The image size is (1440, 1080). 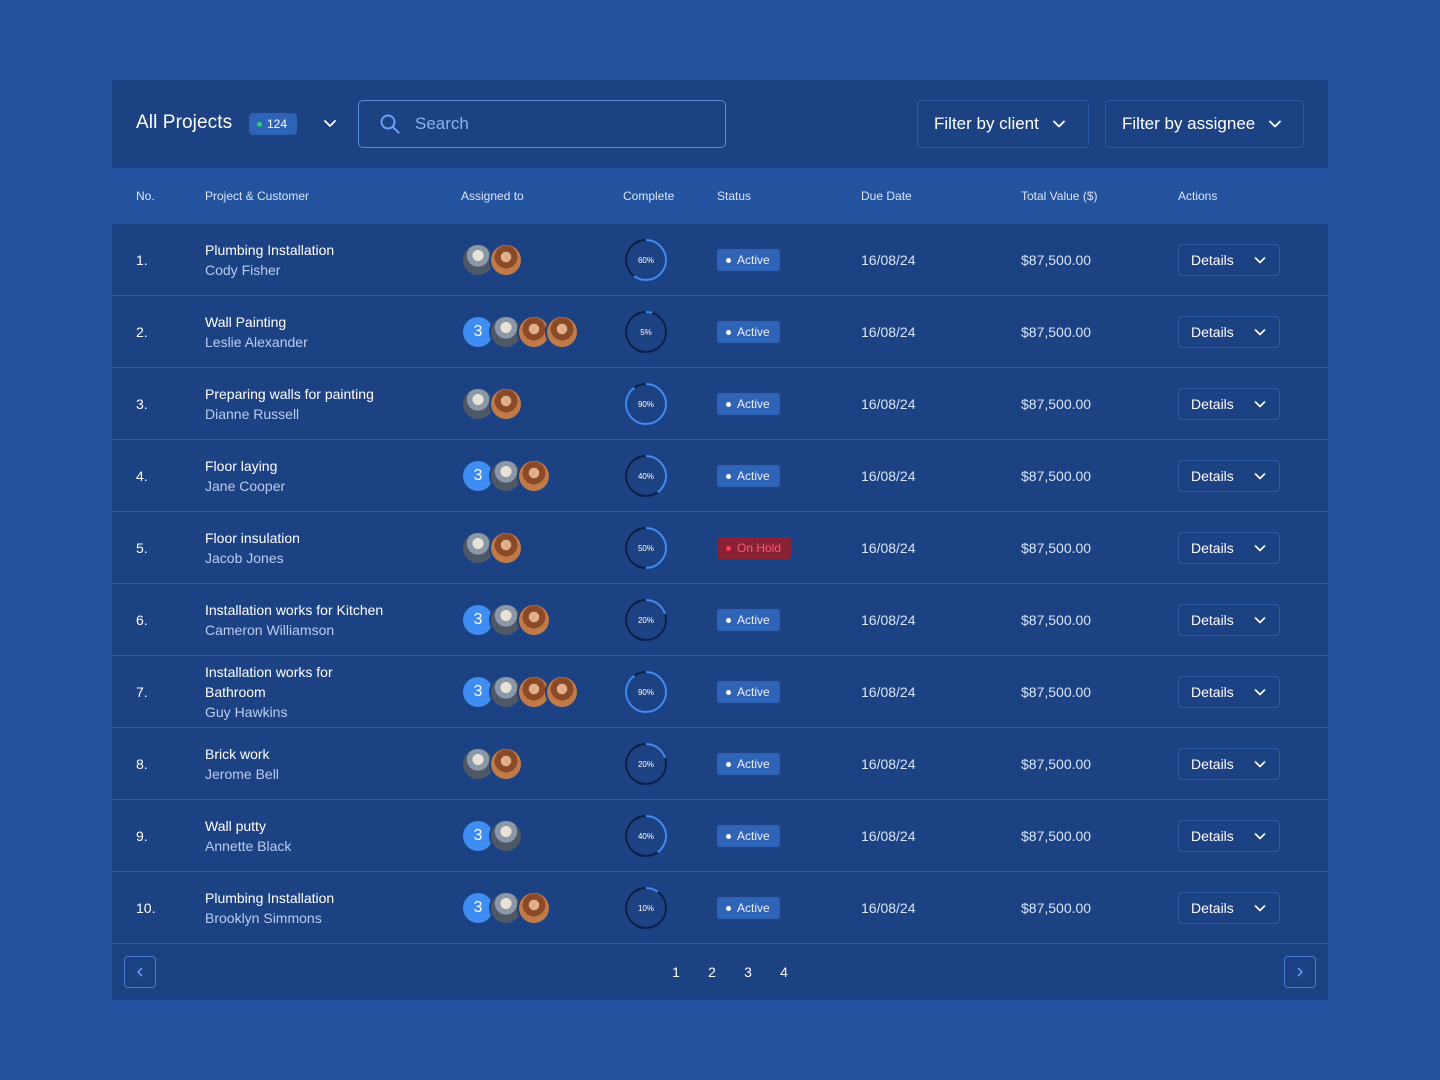 I want to click on chevron-right-icon, so click(x=1300, y=972).